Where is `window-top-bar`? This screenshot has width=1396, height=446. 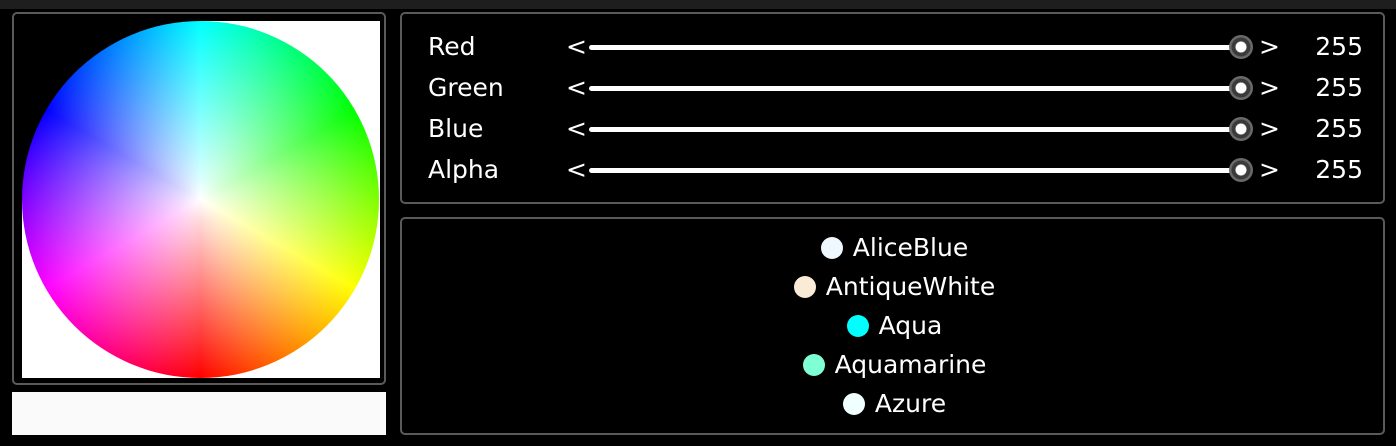
window-top-bar is located at coordinates (698, 4).